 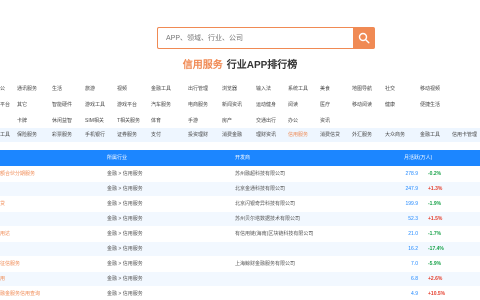 I want to click on category-link: 工具, so click(x=5, y=135).